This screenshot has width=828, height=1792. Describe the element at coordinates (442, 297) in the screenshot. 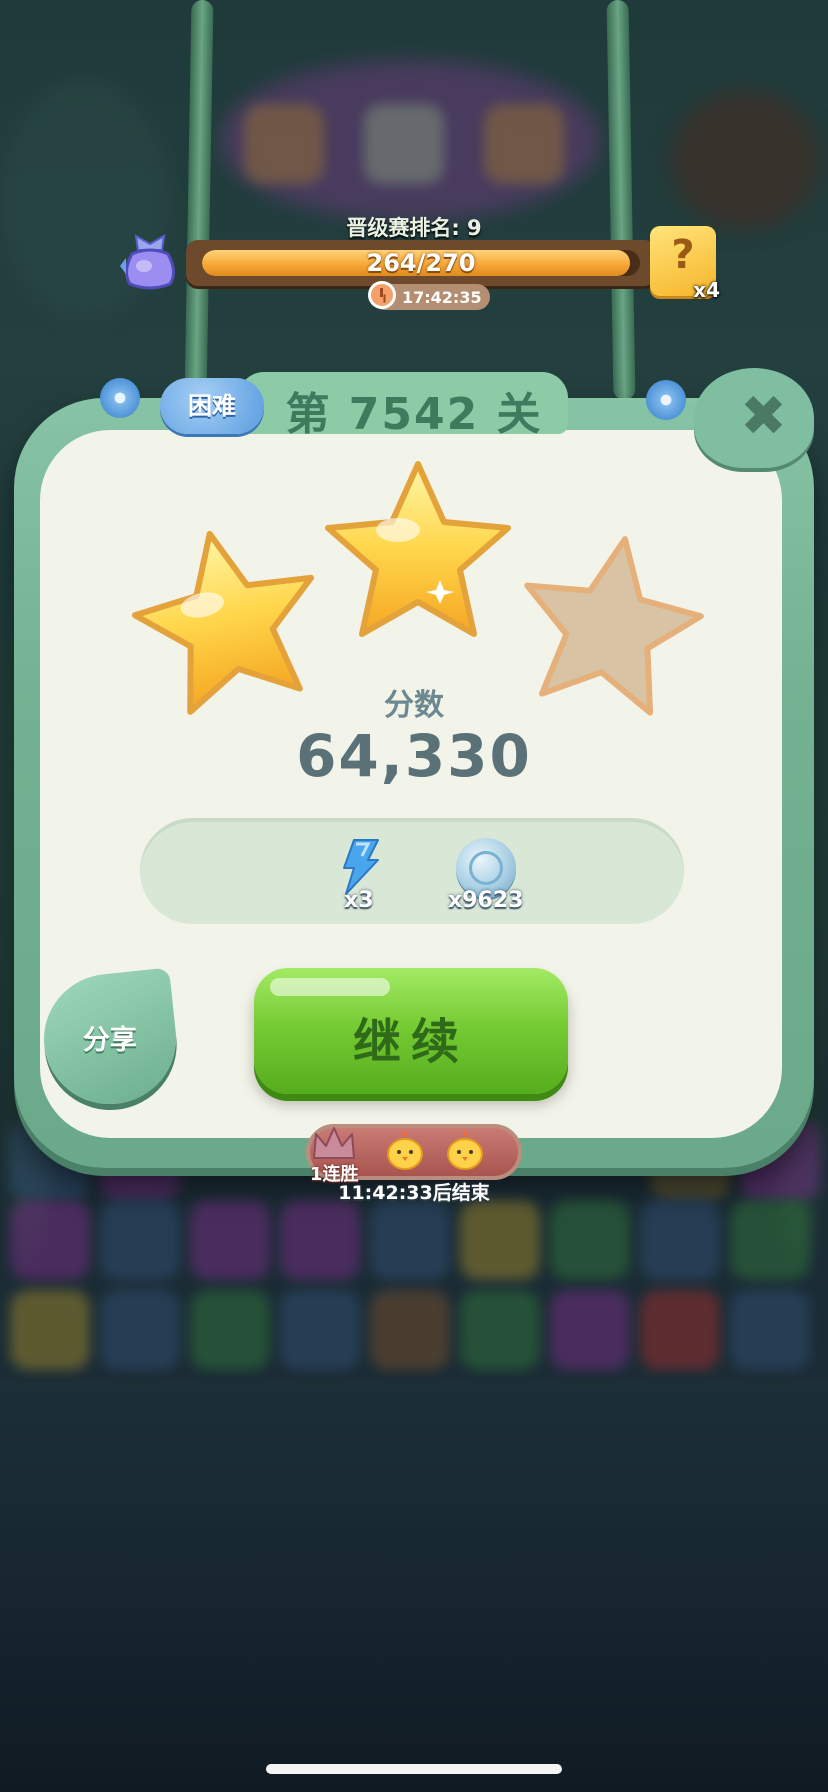

I see `event-timer-text: 17:42:35` at that location.